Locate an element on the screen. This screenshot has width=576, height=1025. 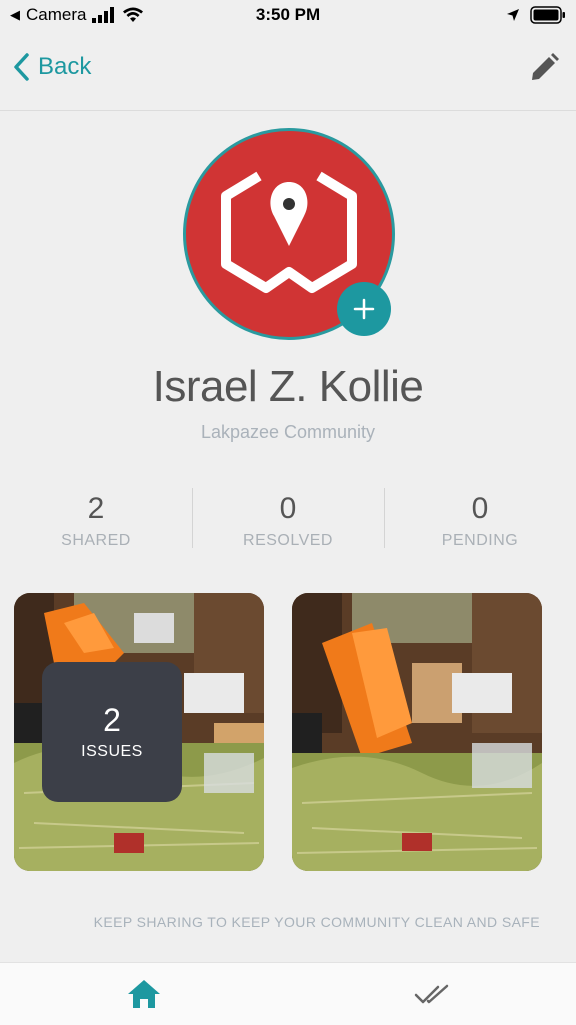
tab-home is located at coordinates (144, 994).